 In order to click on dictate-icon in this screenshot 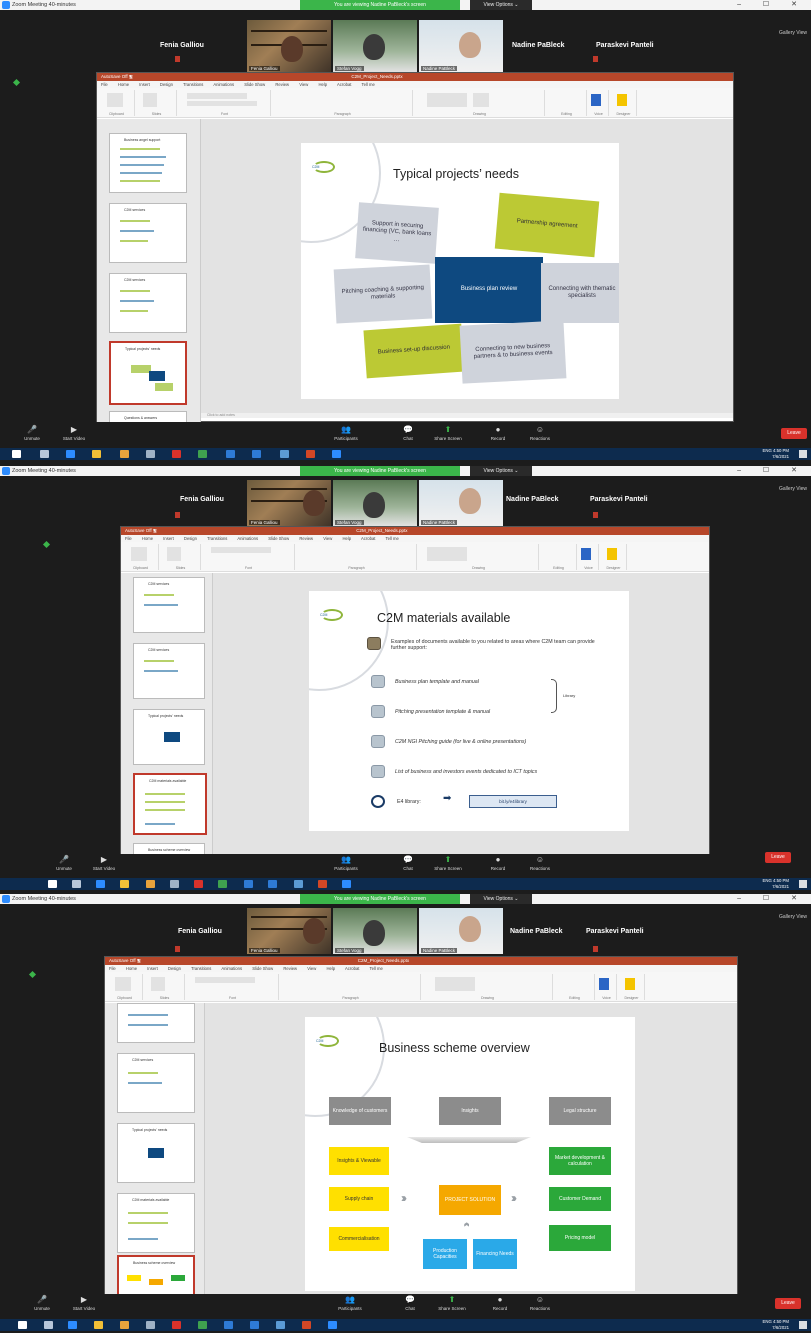, I will do `click(604, 984)`.